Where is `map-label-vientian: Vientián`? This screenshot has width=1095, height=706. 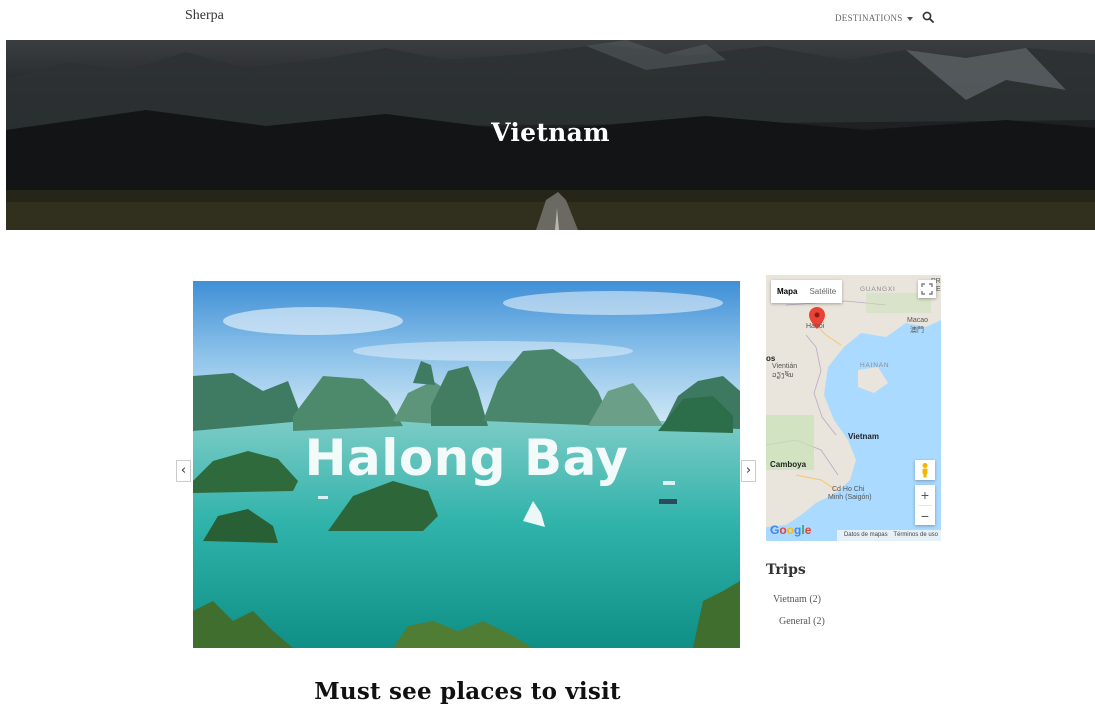 map-label-vientian: Vientián is located at coordinates (785, 366).